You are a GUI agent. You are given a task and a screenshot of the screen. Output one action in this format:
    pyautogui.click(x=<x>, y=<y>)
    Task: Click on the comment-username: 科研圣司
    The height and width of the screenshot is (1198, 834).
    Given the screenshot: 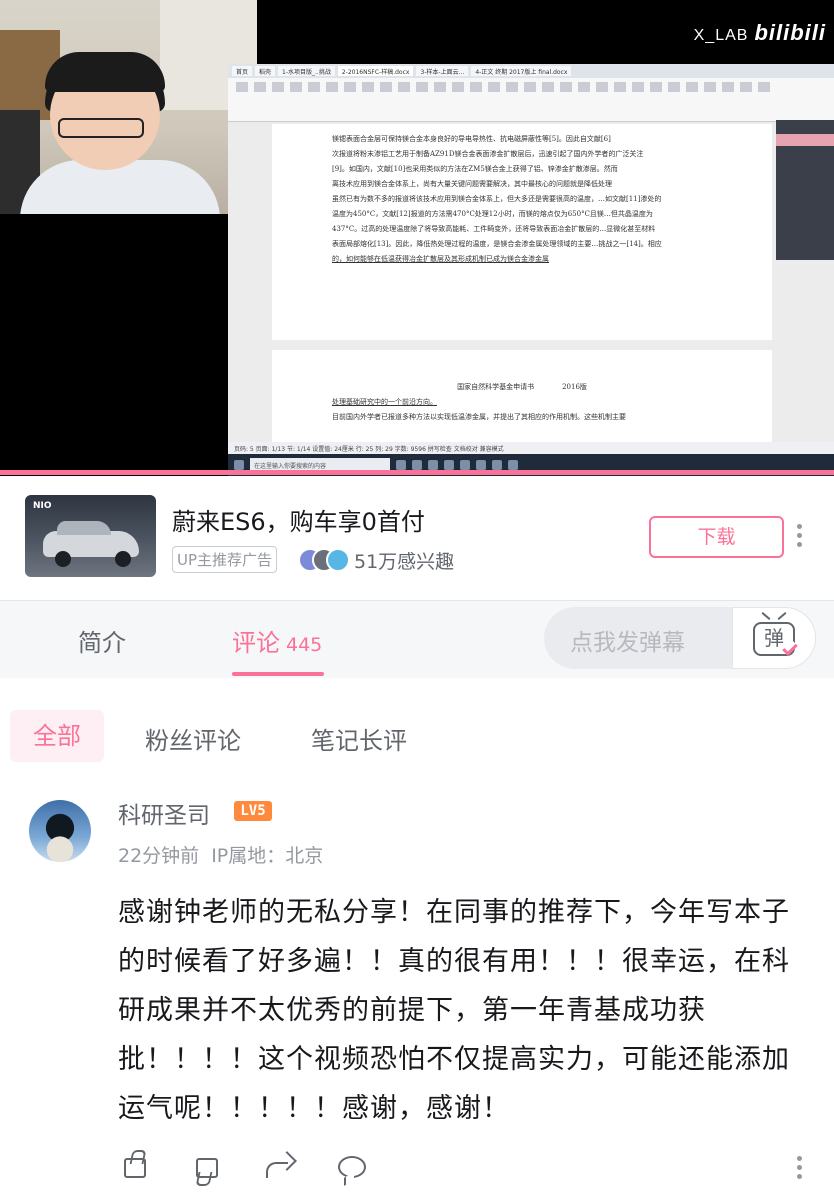 What is the action you would take?
    pyautogui.click(x=164, y=813)
    